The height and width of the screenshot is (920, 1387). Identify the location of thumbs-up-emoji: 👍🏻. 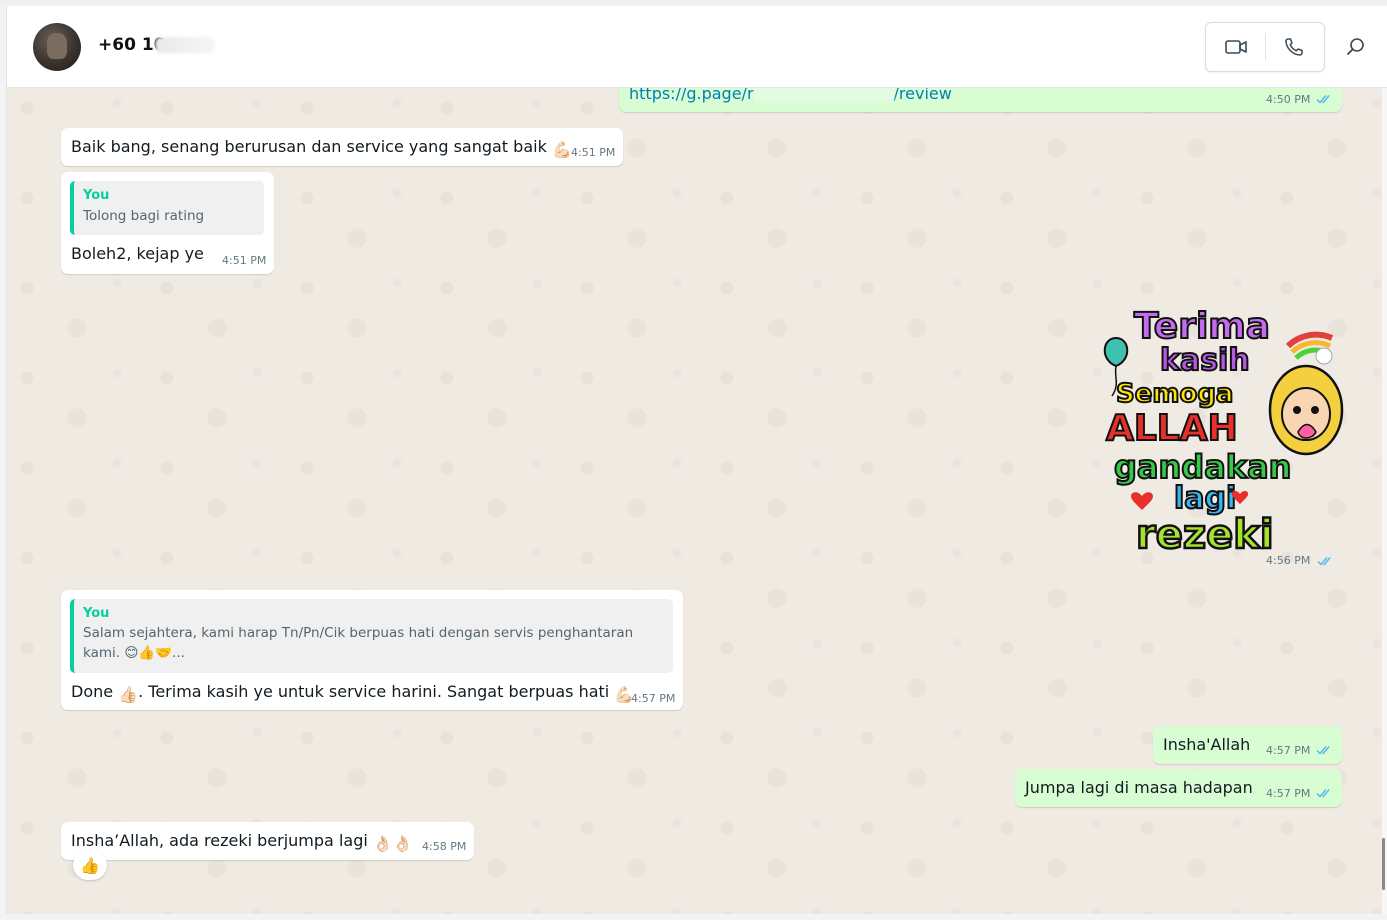
(128, 694).